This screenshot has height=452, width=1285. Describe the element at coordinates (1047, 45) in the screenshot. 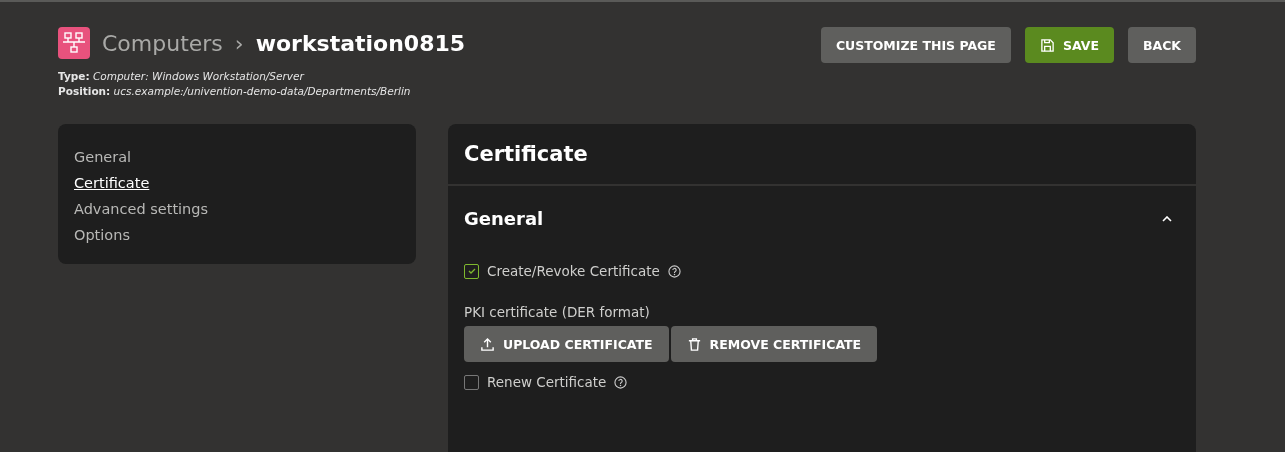

I see `floppy-icon` at that location.